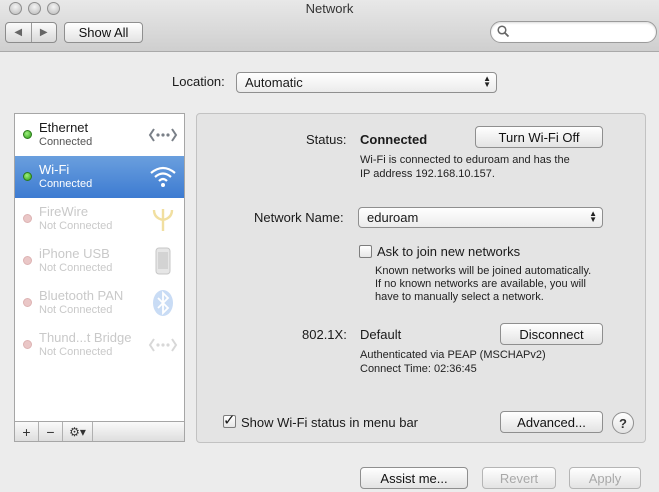 This screenshot has height=492, width=659. What do you see at coordinates (453, 355) in the screenshot?
I see `authentication-info: Authenticated via PEAP (MSCHAPv2)` at bounding box center [453, 355].